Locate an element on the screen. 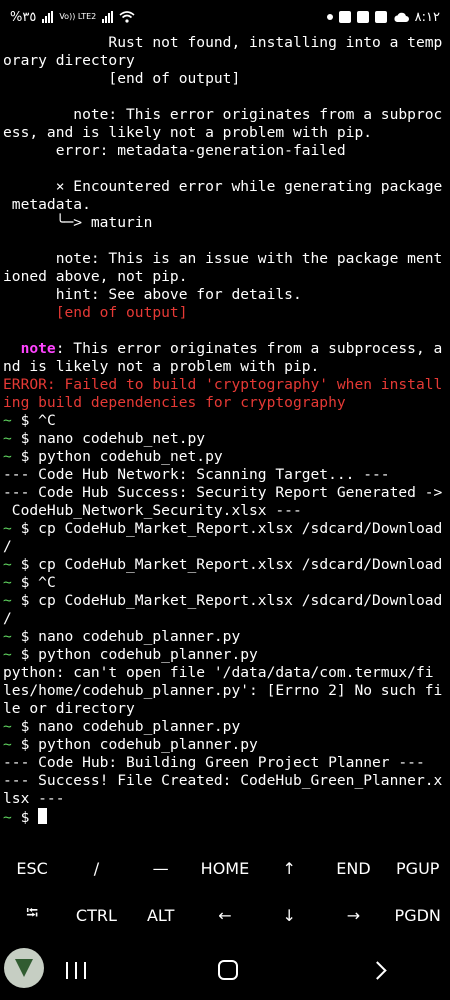 Image resolution: width=450 pixels, height=1000 pixels. message-icon is located at coordinates (362, 17).